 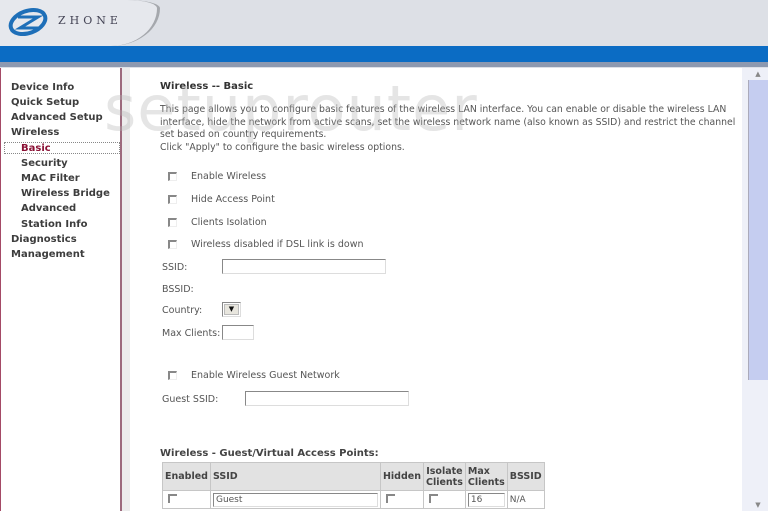 I want to click on guest-ssid-input, so click(x=327, y=398).